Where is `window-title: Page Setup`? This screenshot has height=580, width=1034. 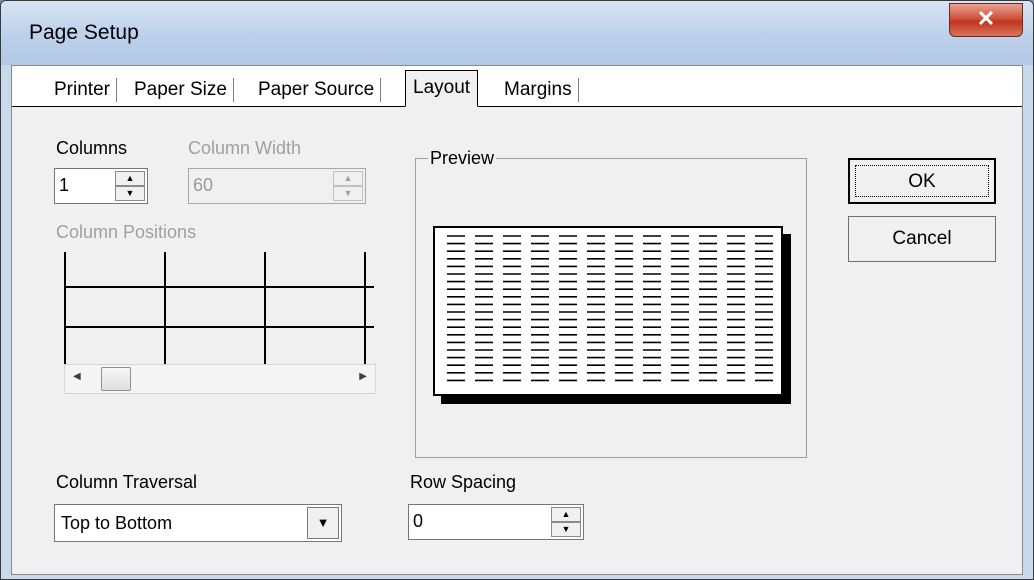
window-title: Page Setup is located at coordinates (84, 32).